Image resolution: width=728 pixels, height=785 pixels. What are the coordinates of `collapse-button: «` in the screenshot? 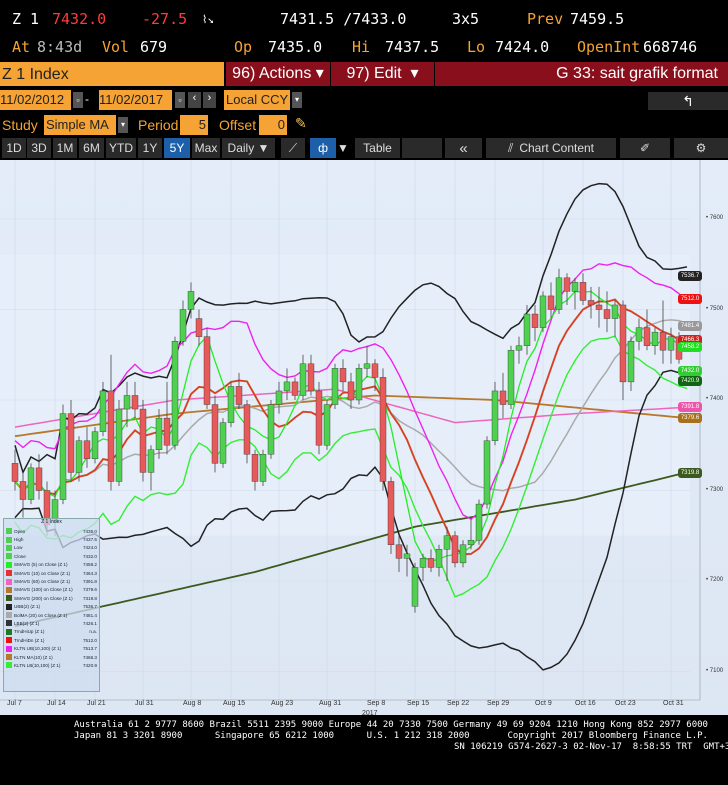 It's located at (463, 148).